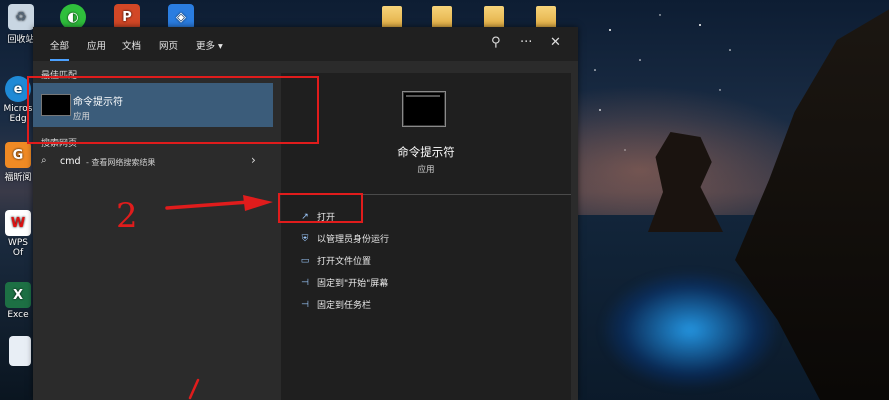  I want to click on recycle-bin-icon: ♻, so click(21, 17).